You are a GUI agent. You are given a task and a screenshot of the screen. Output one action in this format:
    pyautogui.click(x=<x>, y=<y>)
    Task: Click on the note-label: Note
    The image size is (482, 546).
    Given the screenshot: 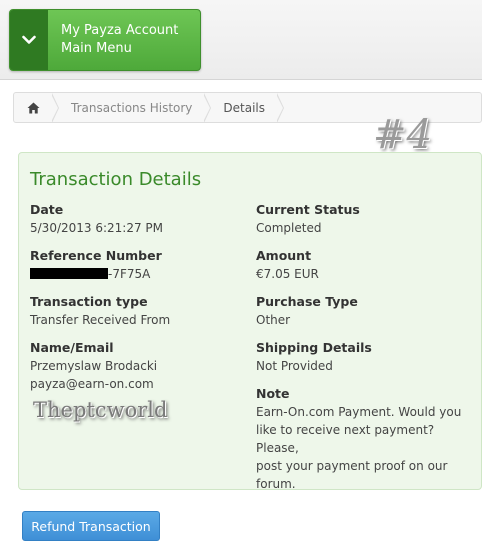 What is the action you would take?
    pyautogui.click(x=273, y=393)
    